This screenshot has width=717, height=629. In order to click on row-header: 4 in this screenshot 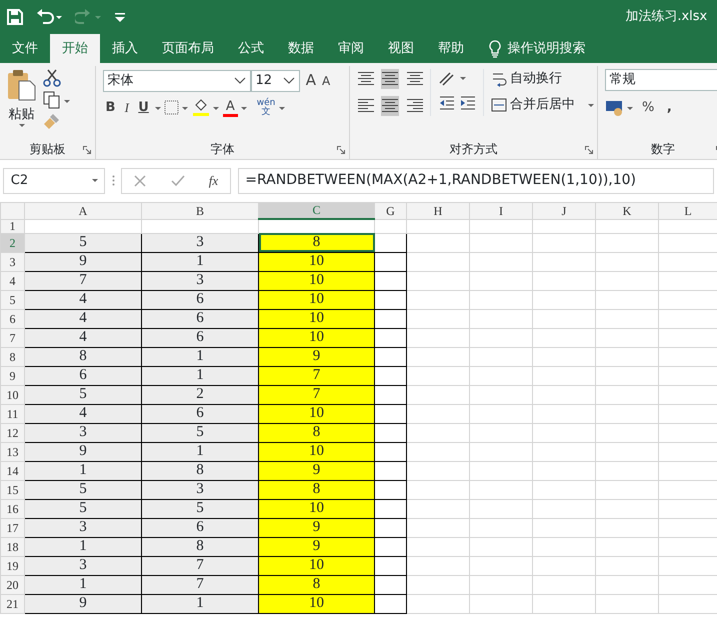, I will do `click(12, 280)`.